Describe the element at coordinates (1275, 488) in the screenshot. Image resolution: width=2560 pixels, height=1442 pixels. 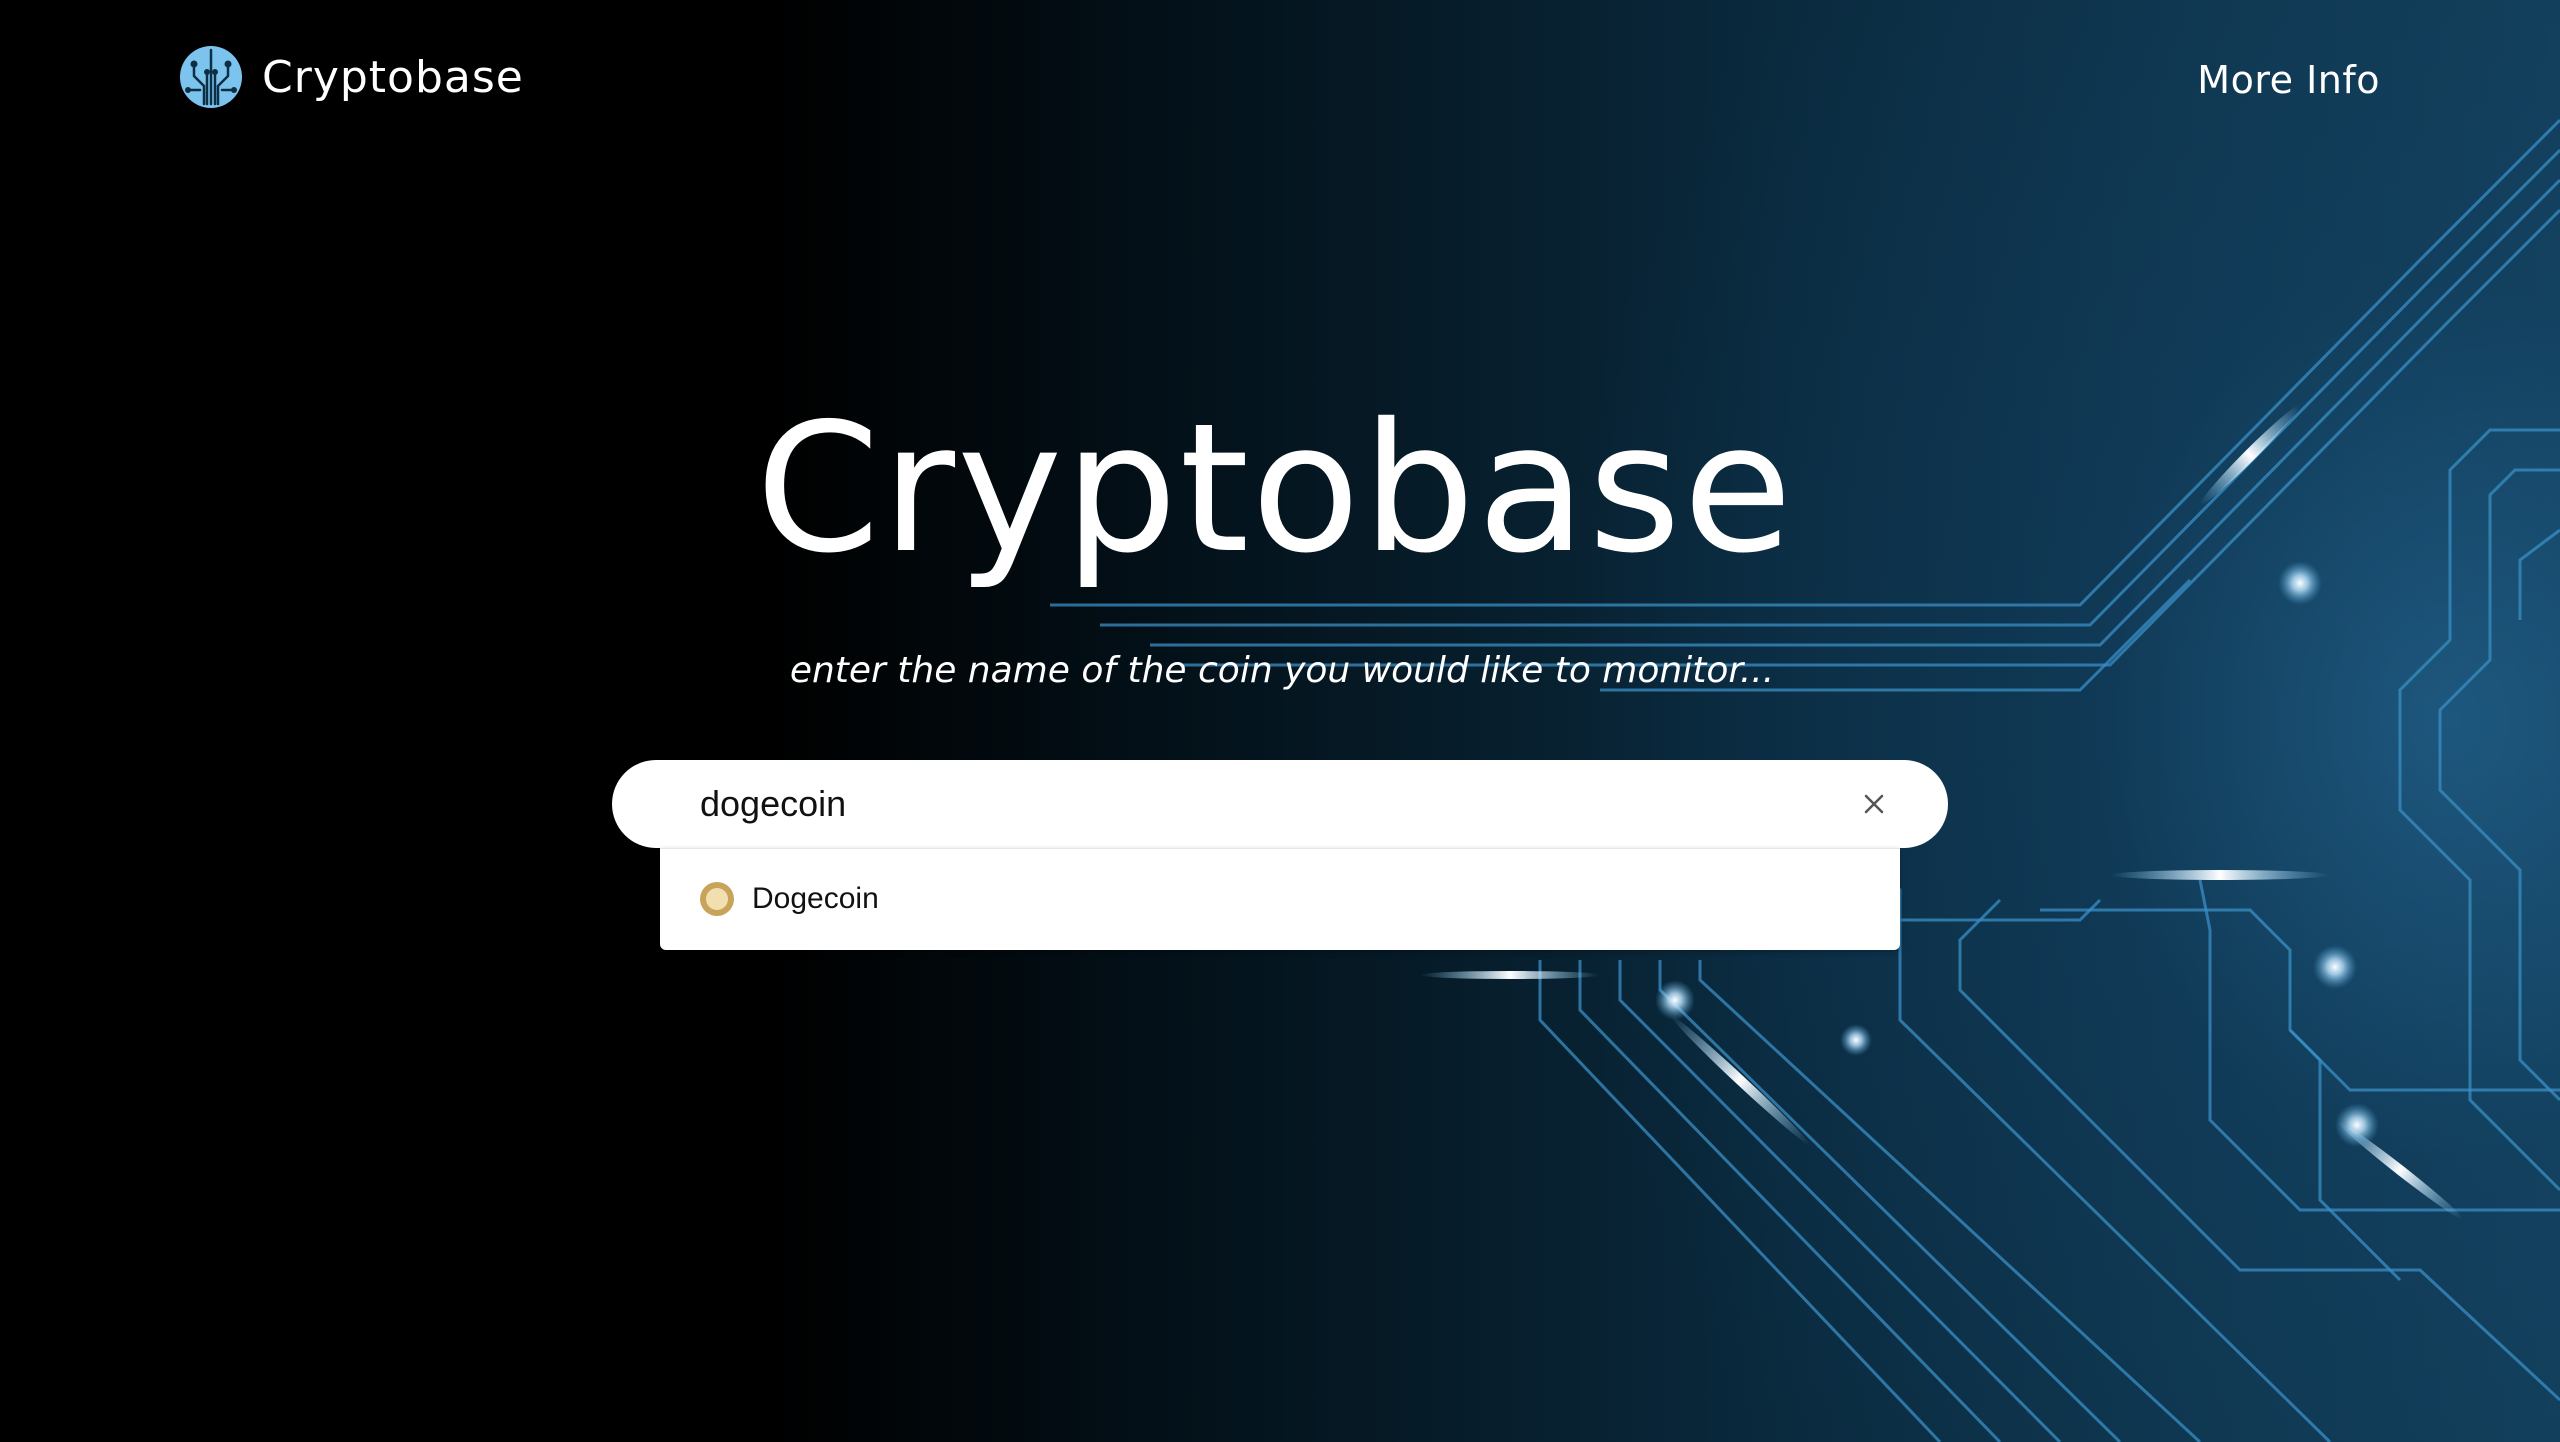
I see `hero-title: Cryptobase` at that location.